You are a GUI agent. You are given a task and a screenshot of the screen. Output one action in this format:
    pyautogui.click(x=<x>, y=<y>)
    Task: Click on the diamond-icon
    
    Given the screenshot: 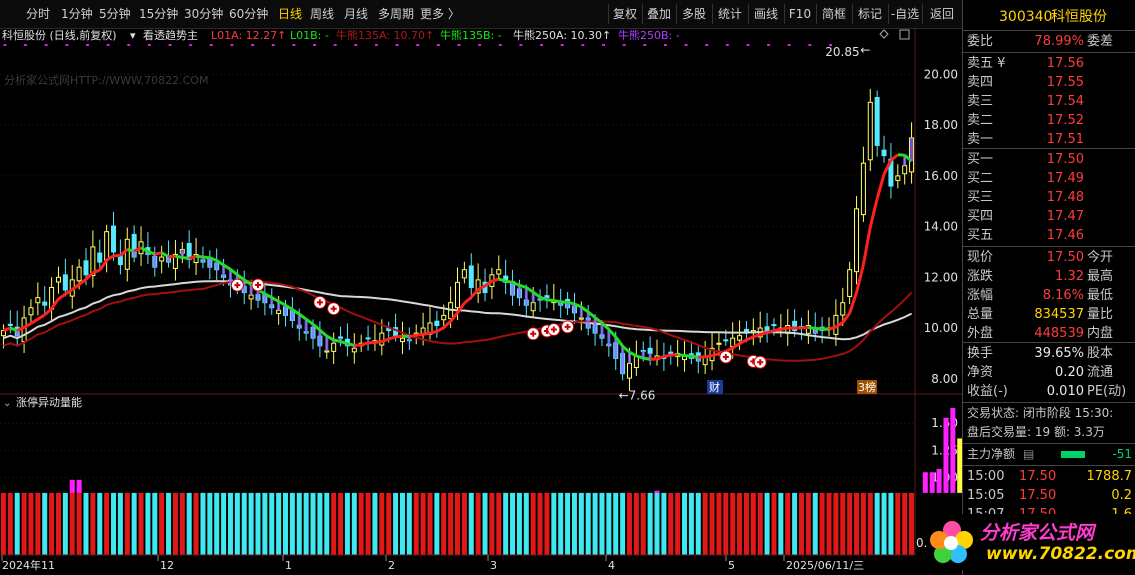 What is the action you would take?
    pyautogui.click(x=884, y=34)
    